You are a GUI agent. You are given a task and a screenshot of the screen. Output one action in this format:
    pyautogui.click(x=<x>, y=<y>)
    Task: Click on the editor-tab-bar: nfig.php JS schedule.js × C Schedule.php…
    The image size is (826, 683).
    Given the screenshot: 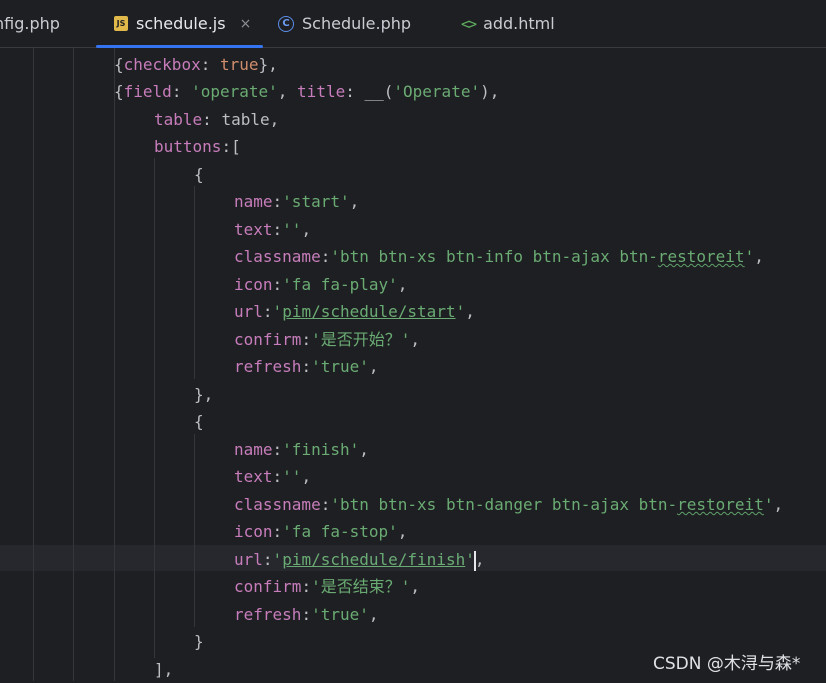 What is the action you would take?
    pyautogui.click(x=413, y=24)
    